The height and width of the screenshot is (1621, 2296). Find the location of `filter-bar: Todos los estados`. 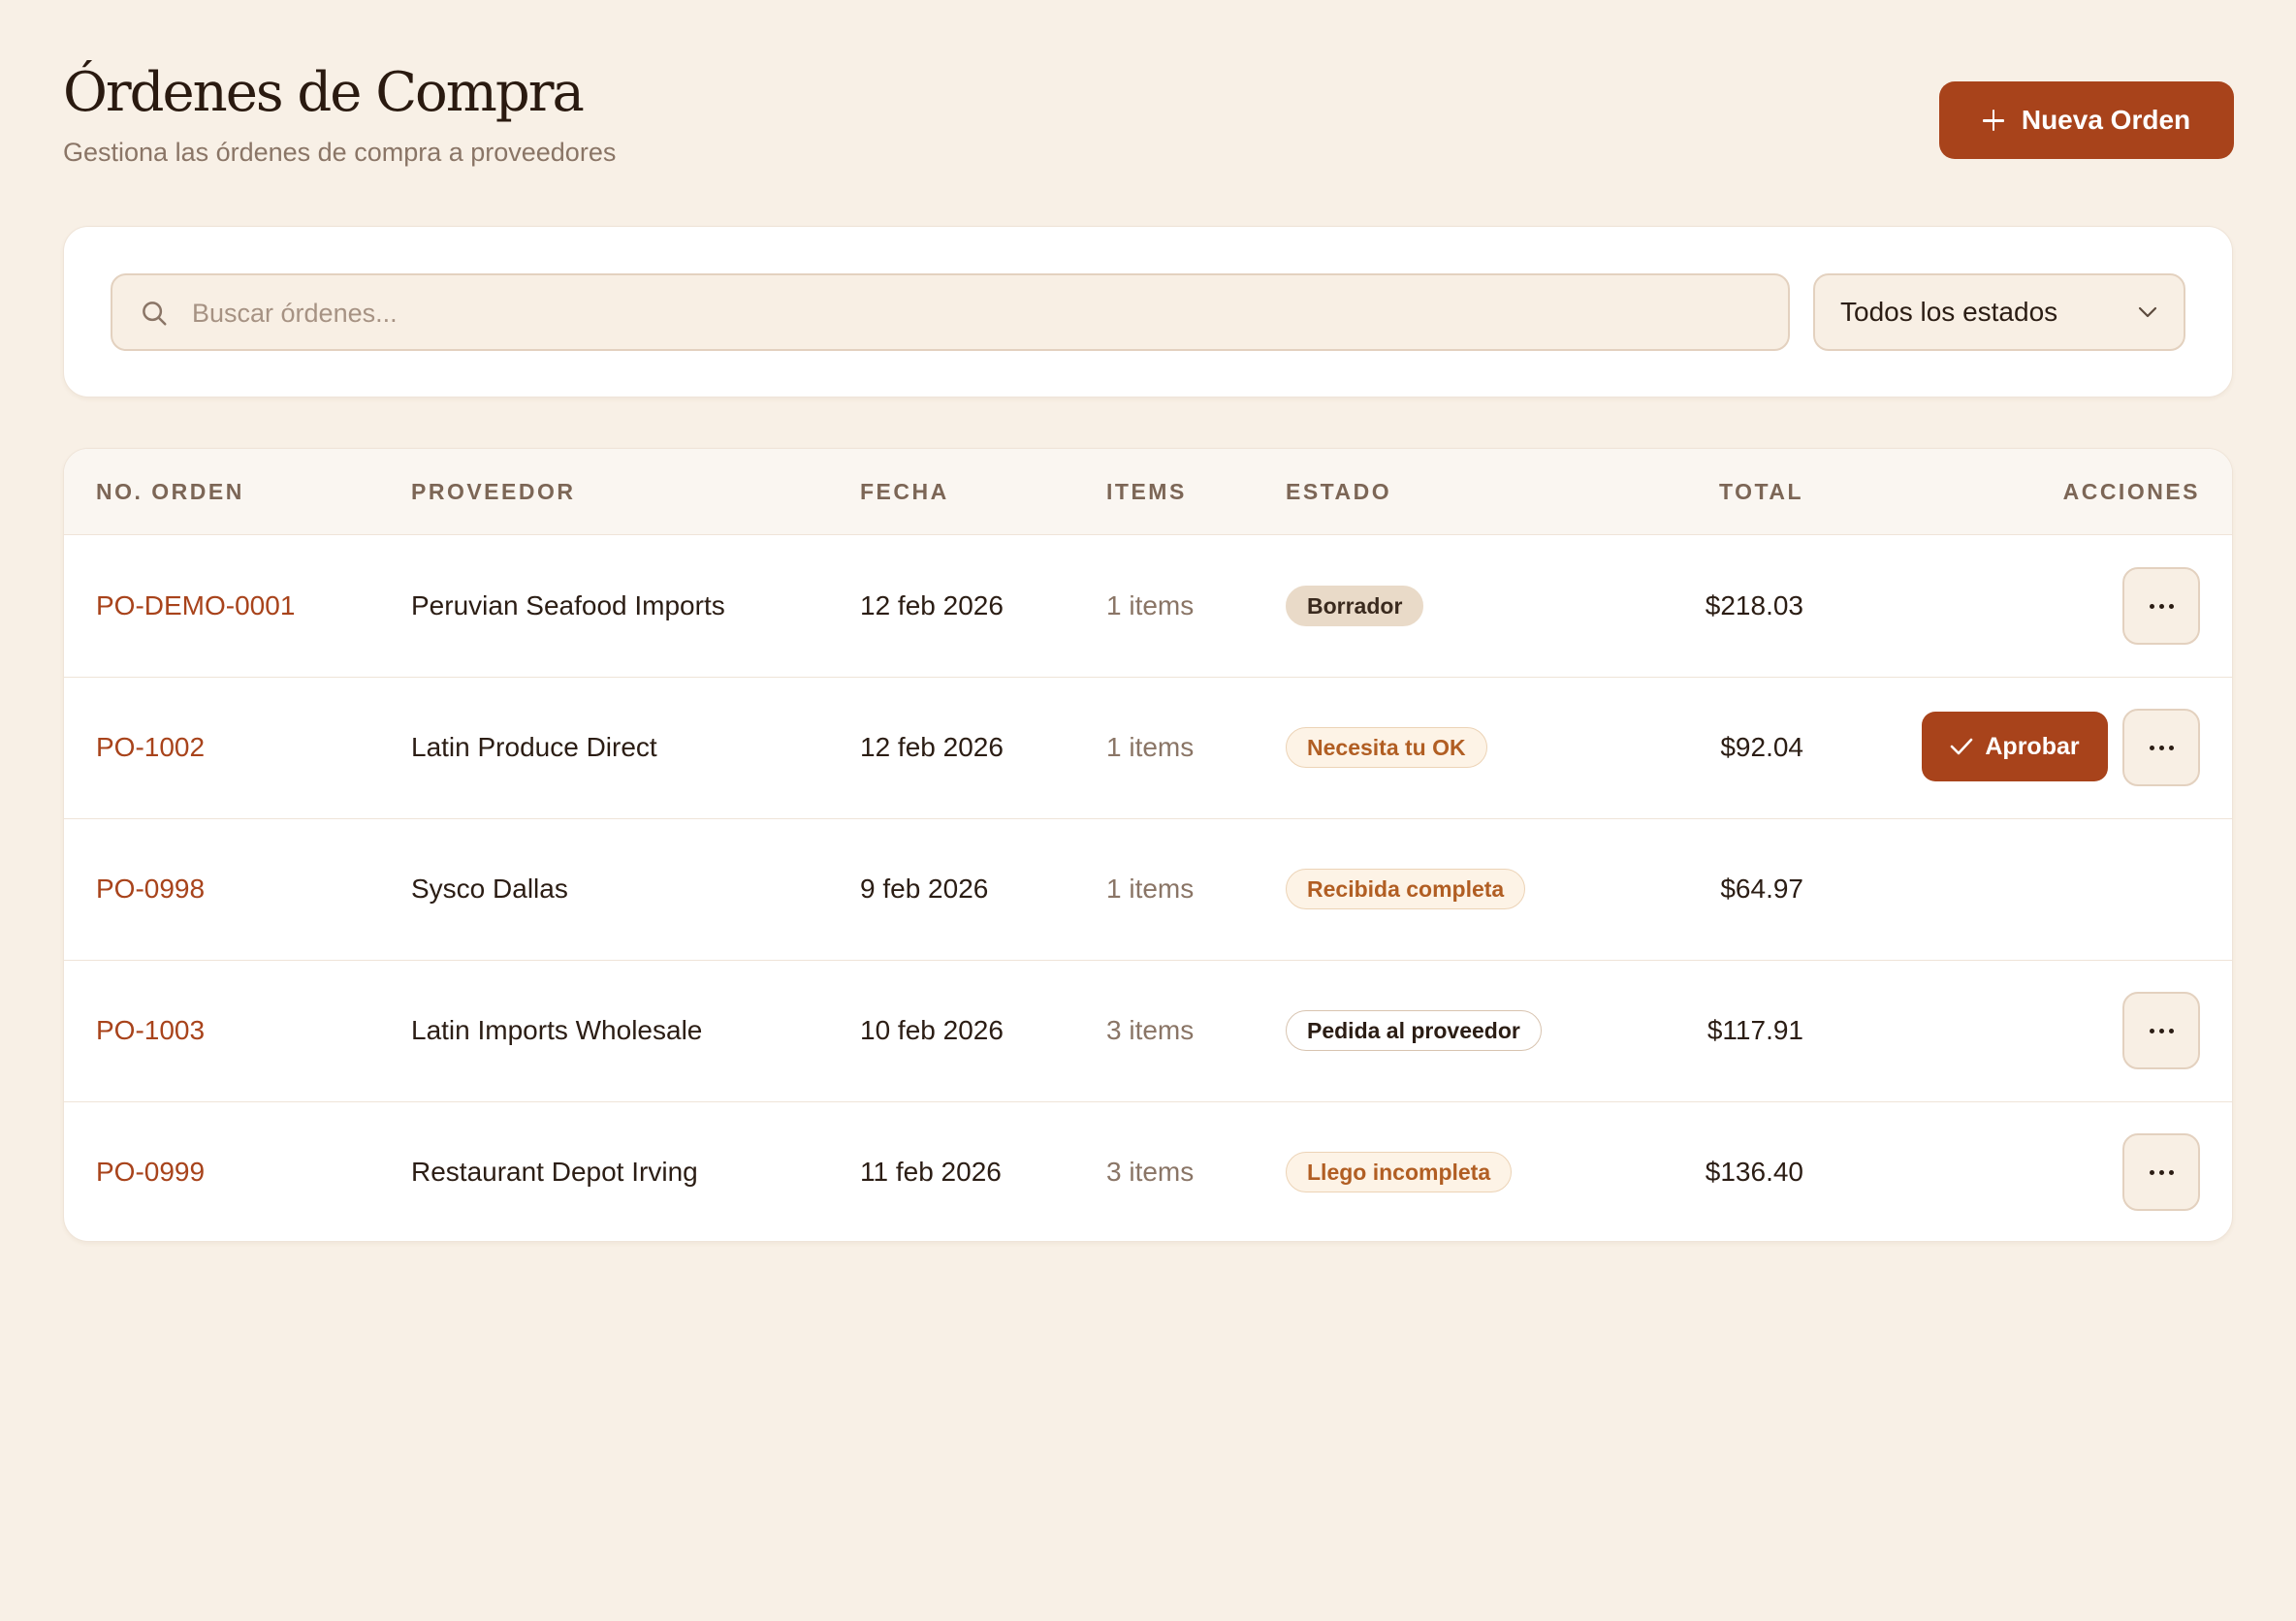

filter-bar: Todos los estados is located at coordinates (1148, 312).